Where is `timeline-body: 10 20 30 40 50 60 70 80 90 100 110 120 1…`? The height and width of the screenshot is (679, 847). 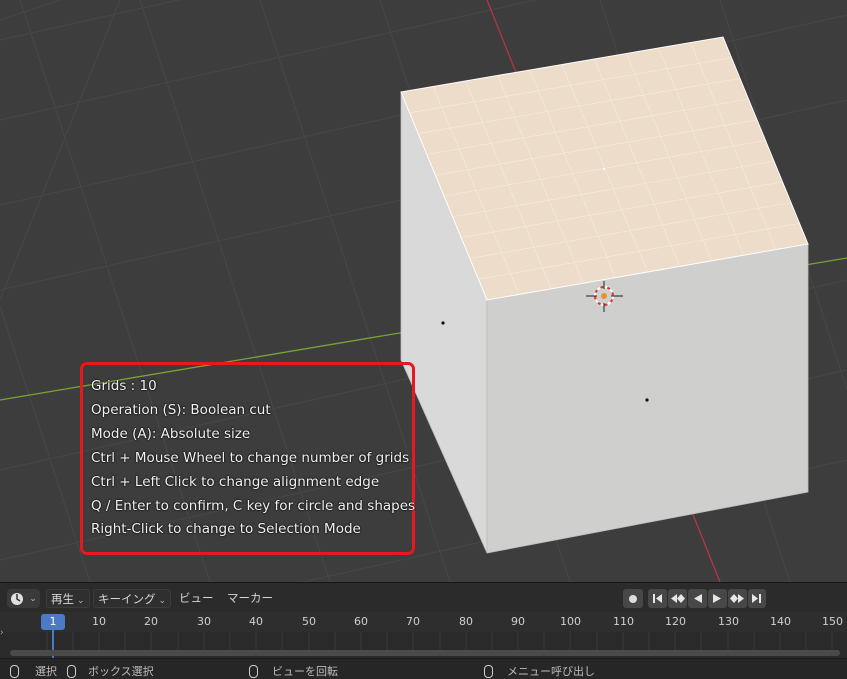
timeline-body: 10 20 30 40 50 60 70 80 90 100 110 120 1… is located at coordinates (423, 635).